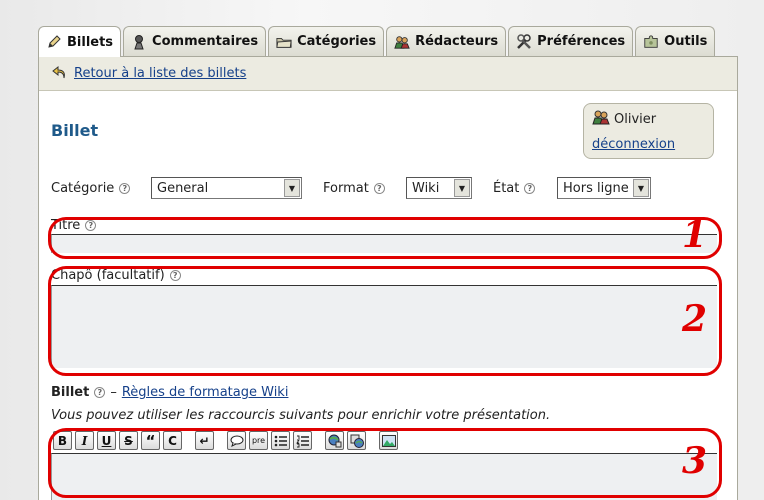  I want to click on user-icon, so click(601, 119).